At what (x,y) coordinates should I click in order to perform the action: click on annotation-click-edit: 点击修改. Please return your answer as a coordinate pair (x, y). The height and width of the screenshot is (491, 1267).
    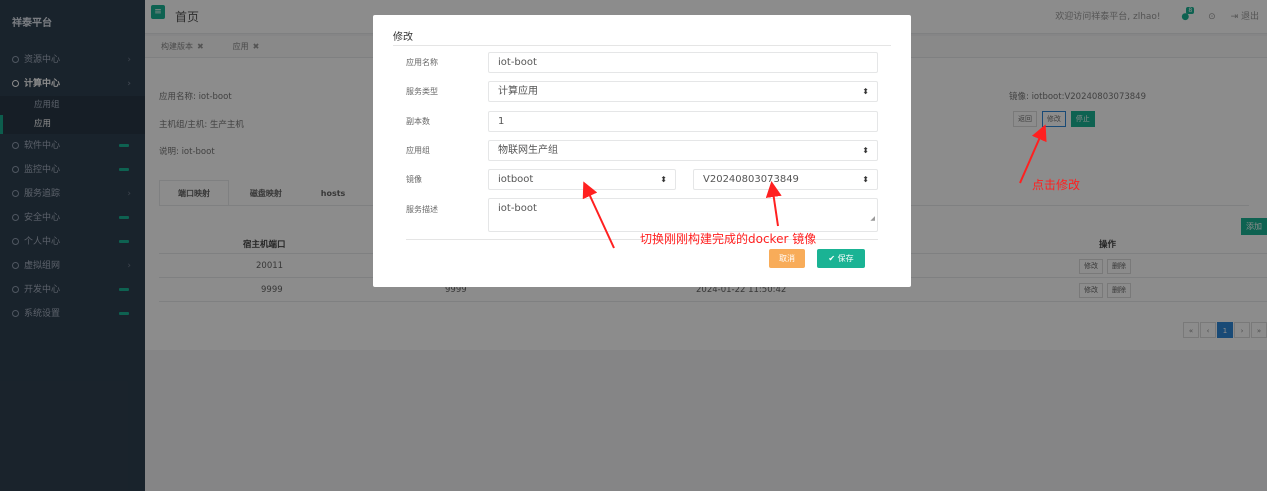
    Looking at the image, I should click on (1056, 185).